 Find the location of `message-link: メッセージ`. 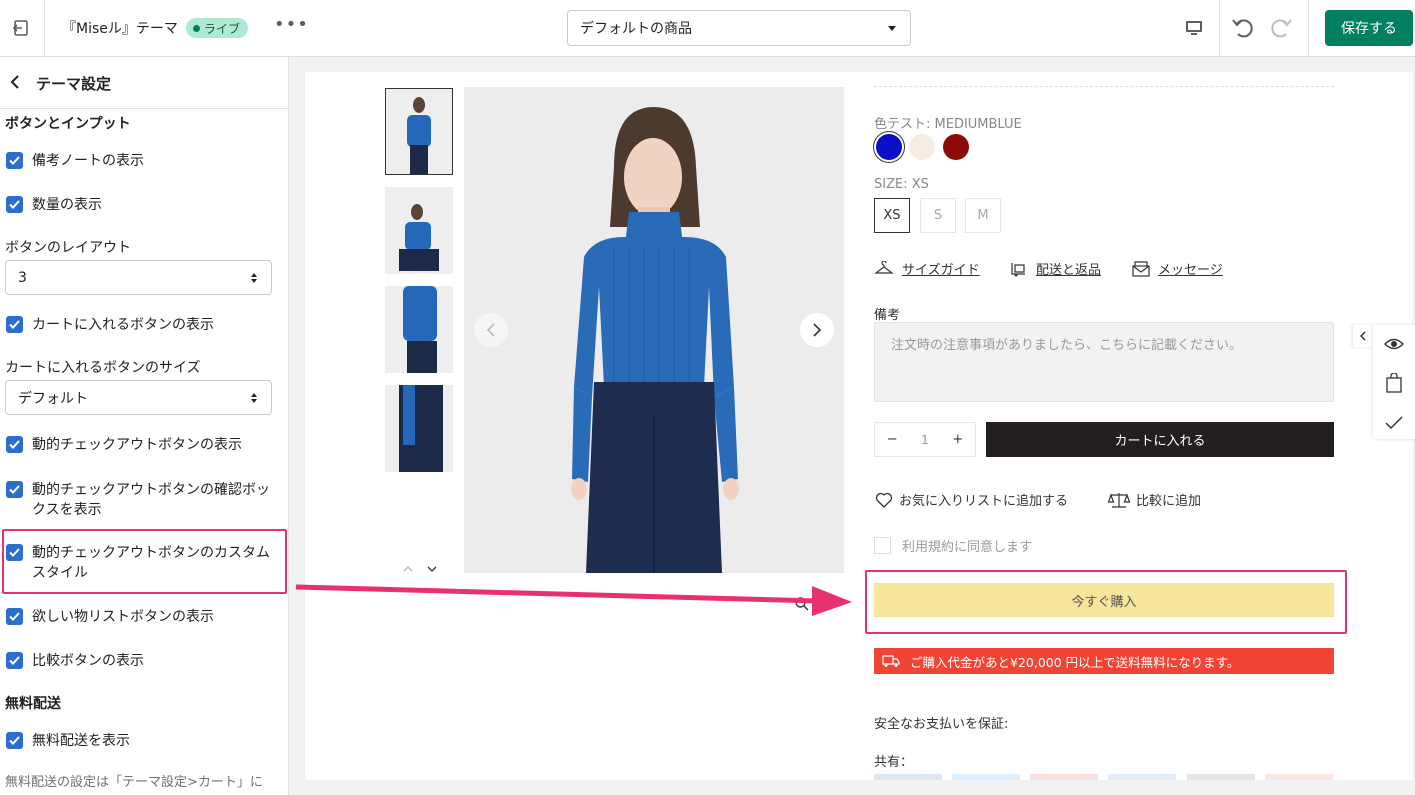

message-link: メッセージ is located at coordinates (1177, 268).